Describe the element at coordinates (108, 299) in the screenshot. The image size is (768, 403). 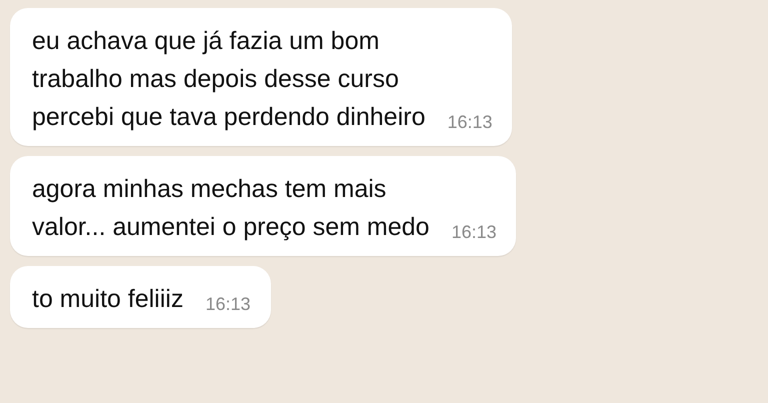
I see `message-text: to muito feliiiz` at that location.